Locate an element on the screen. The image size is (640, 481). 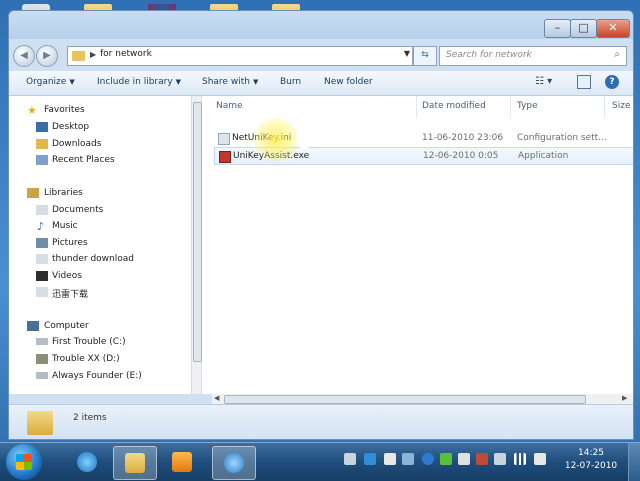
nav-recent-places: Recent Places is located at coordinates (83, 160).